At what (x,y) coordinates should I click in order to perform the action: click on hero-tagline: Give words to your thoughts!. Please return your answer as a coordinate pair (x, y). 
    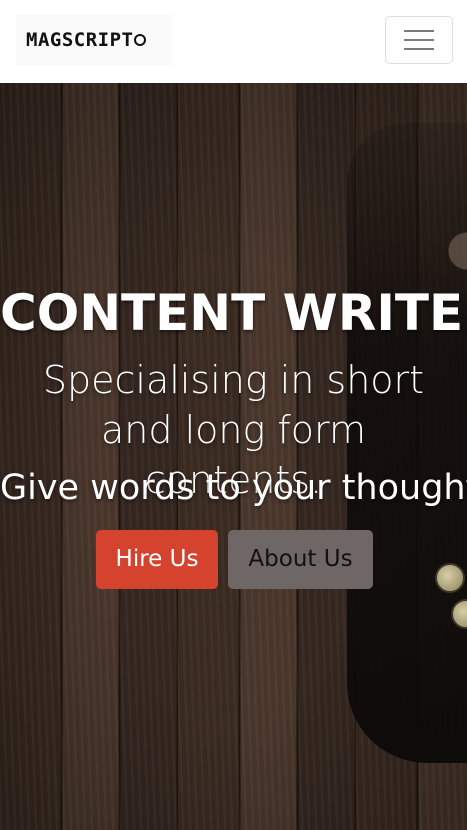
    Looking at the image, I should click on (233, 488).